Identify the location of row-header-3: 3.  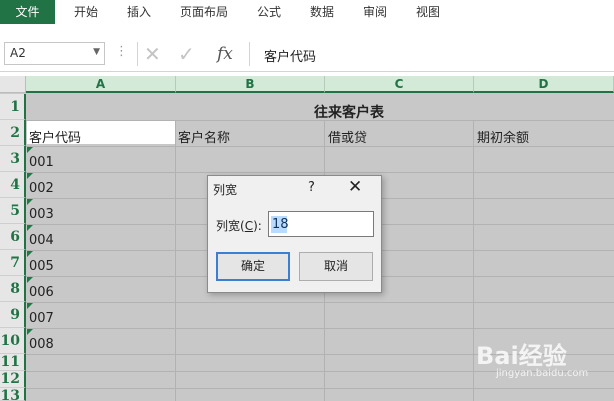
(13, 159).